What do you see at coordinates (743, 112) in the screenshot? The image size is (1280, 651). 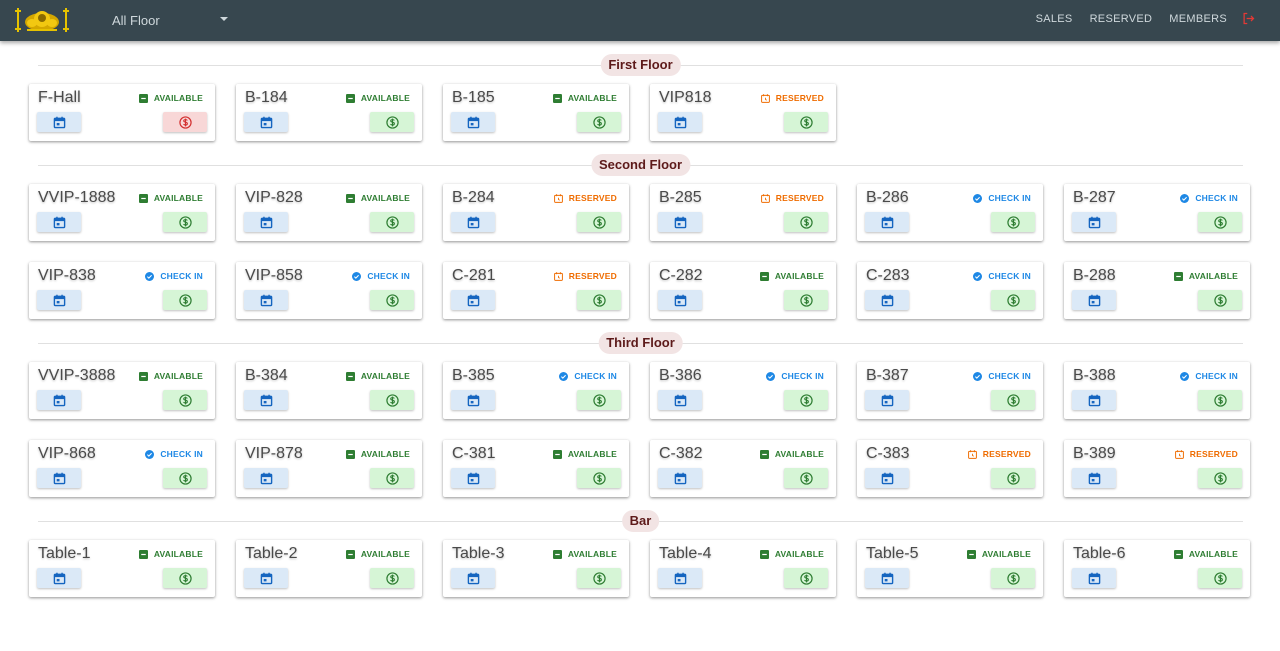 I see `room-card: VIP818 RESERVED` at bounding box center [743, 112].